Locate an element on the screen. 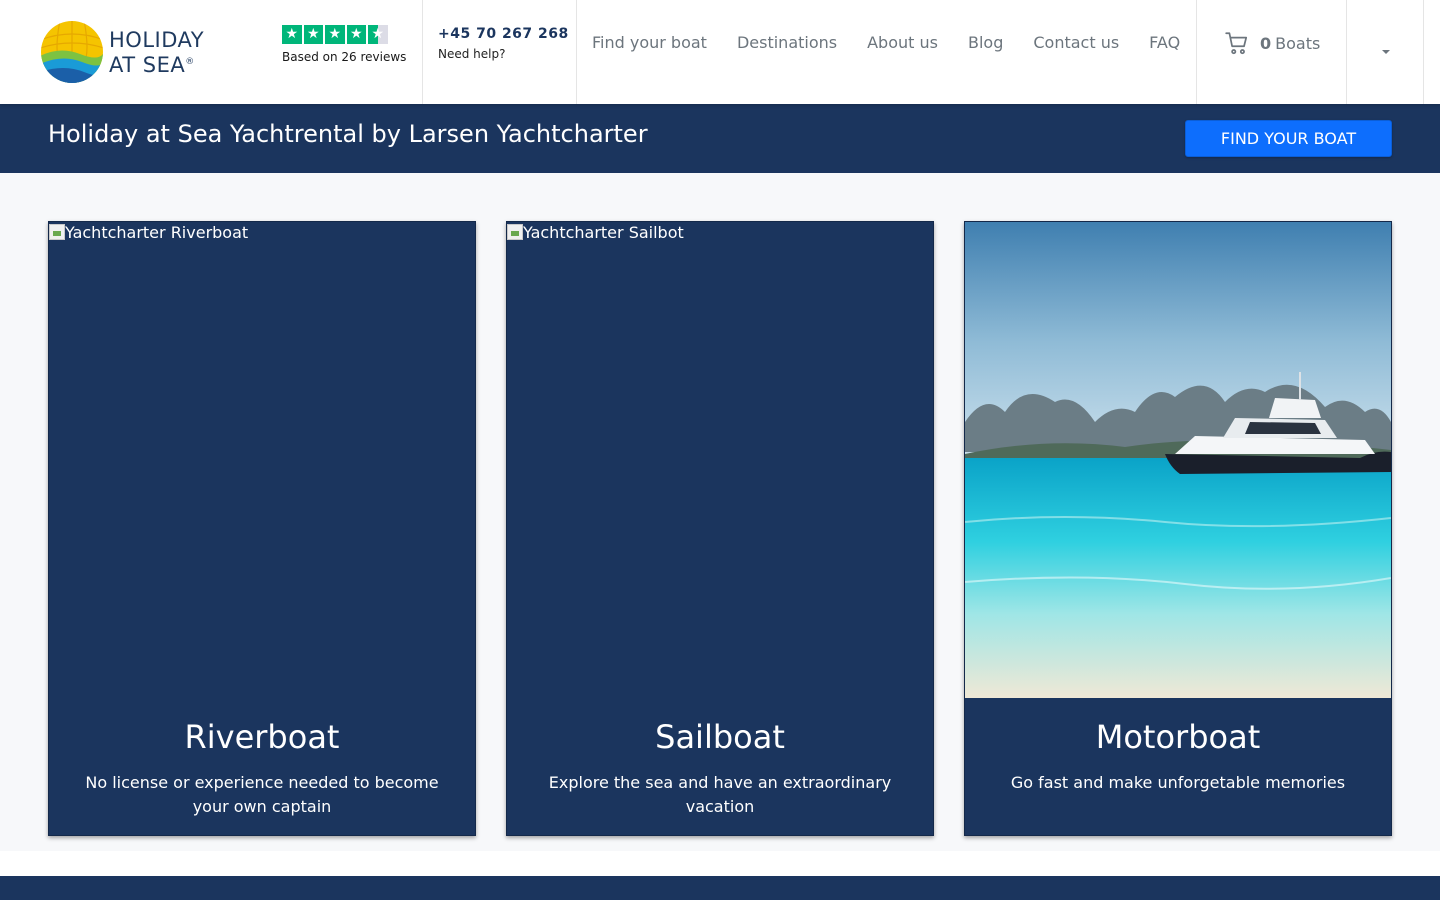  shopping-cart-icon is located at coordinates (1236, 43).